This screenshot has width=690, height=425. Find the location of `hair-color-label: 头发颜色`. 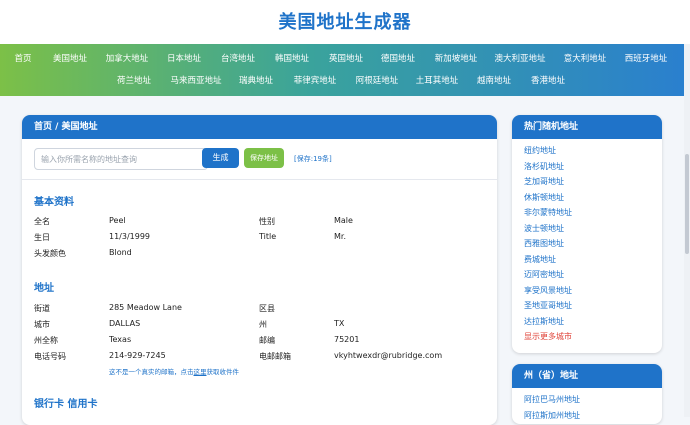

hair-color-label: 头发颜色 is located at coordinates (50, 253).